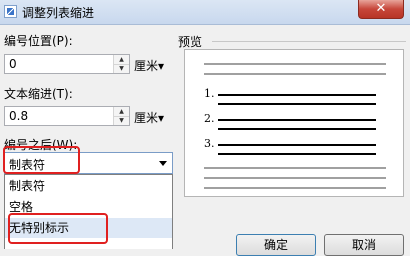 The image size is (410, 256). I want to click on text-indent-spinner: ▲ ▼, so click(121, 116).